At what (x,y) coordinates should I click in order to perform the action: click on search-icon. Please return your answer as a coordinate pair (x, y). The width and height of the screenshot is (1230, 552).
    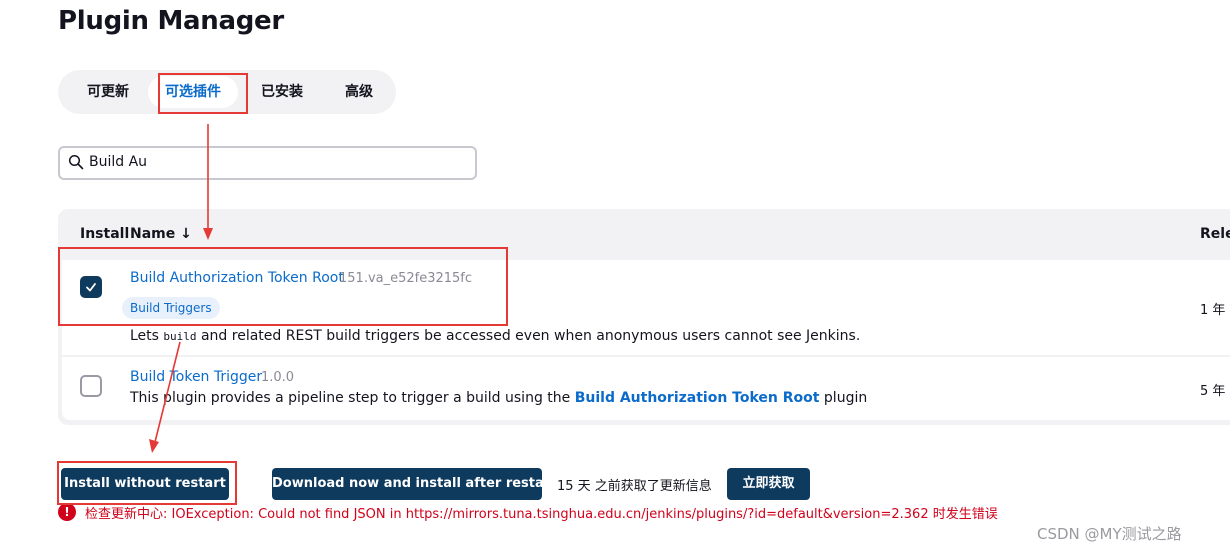
    Looking at the image, I should click on (76, 162).